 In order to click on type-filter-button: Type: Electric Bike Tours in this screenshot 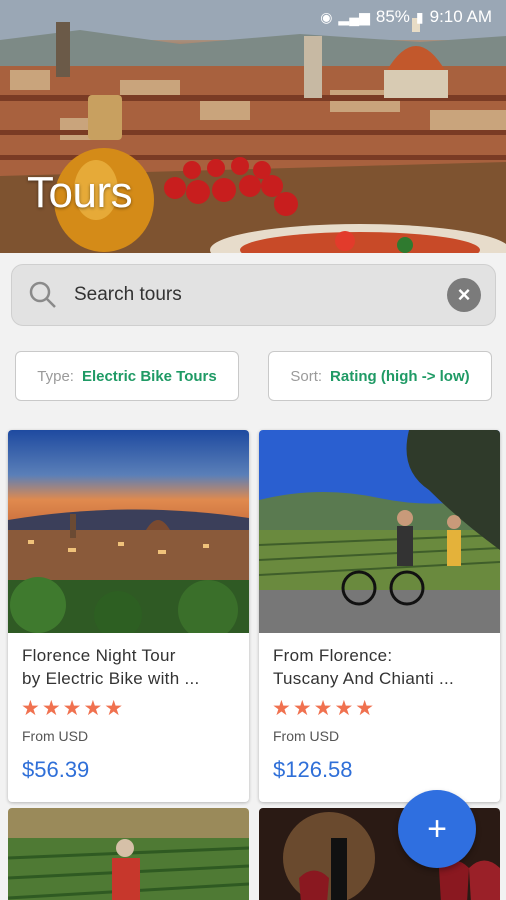, I will do `click(127, 376)`.